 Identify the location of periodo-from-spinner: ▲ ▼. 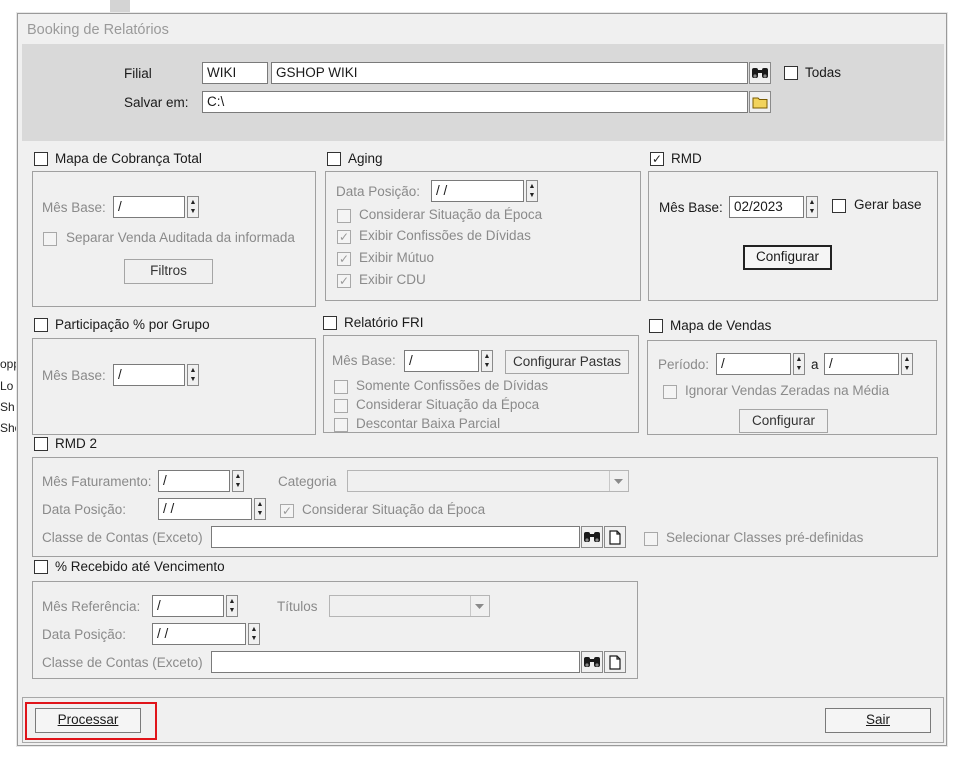
(799, 364).